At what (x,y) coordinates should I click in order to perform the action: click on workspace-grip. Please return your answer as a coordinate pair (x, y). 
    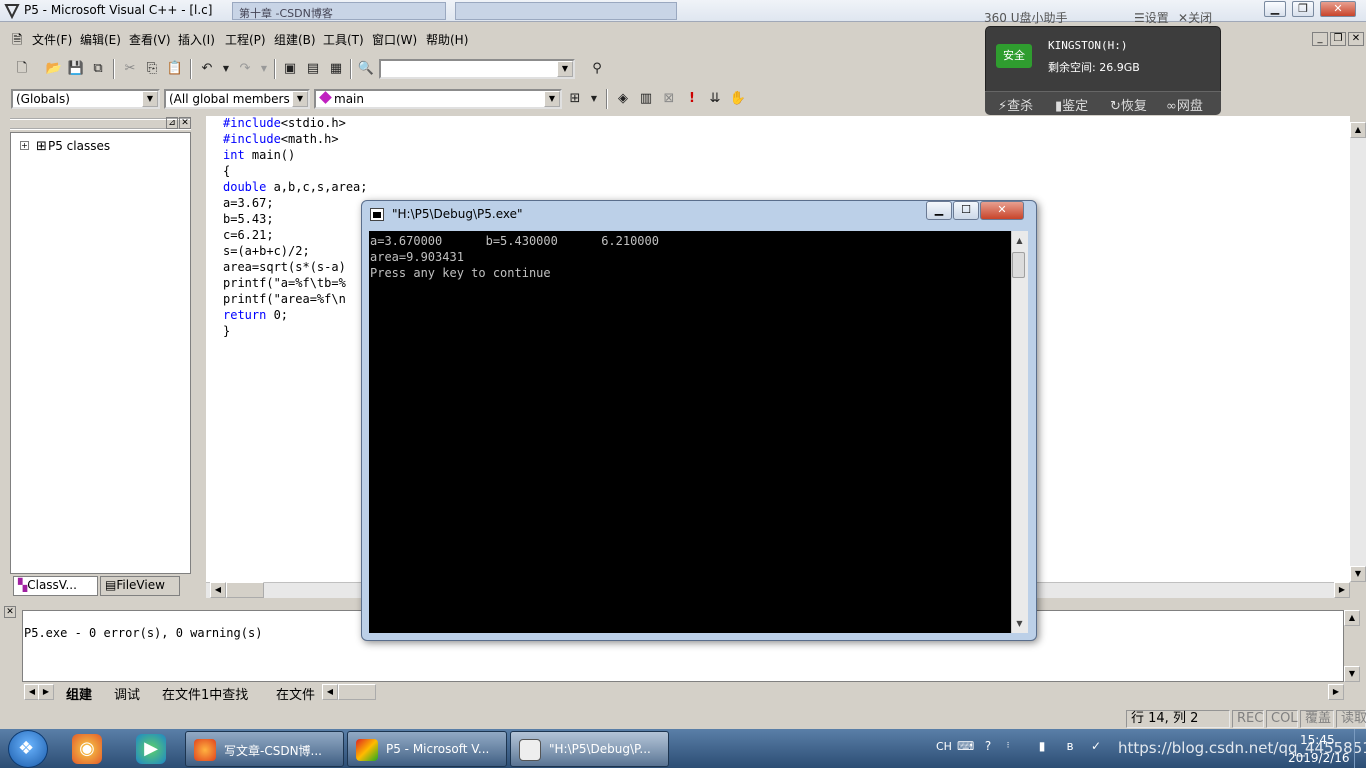
    Looking at the image, I should click on (100, 124).